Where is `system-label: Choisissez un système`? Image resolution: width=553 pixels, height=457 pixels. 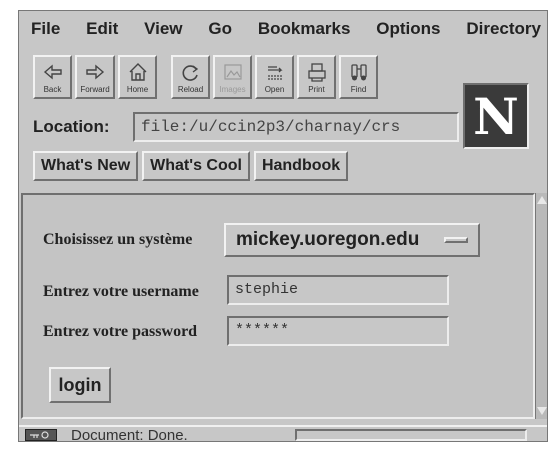
system-label: Choisissez un système is located at coordinates (118, 239).